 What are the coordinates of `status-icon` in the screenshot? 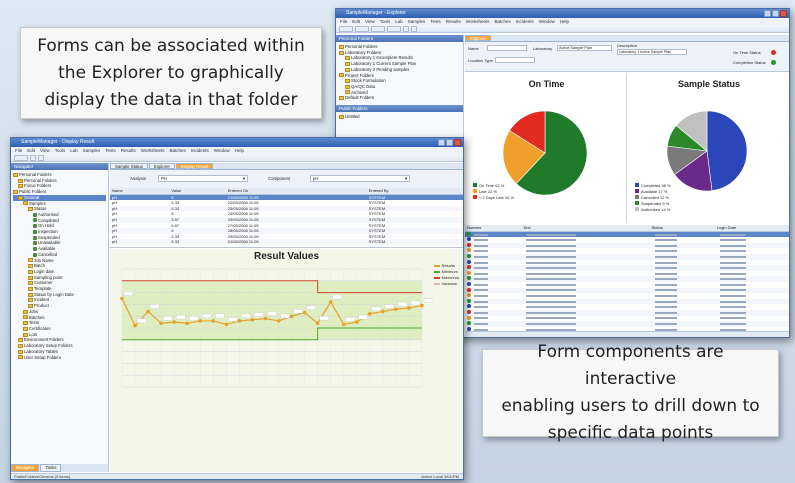 It's located at (35, 231).